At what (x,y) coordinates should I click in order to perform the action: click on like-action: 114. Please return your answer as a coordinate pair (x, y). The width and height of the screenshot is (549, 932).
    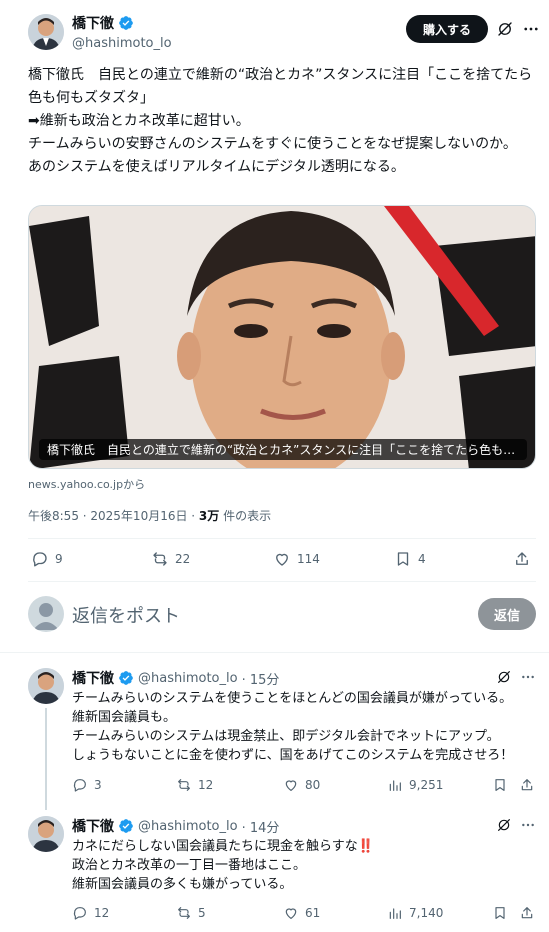
    Looking at the image, I should click on (296, 559).